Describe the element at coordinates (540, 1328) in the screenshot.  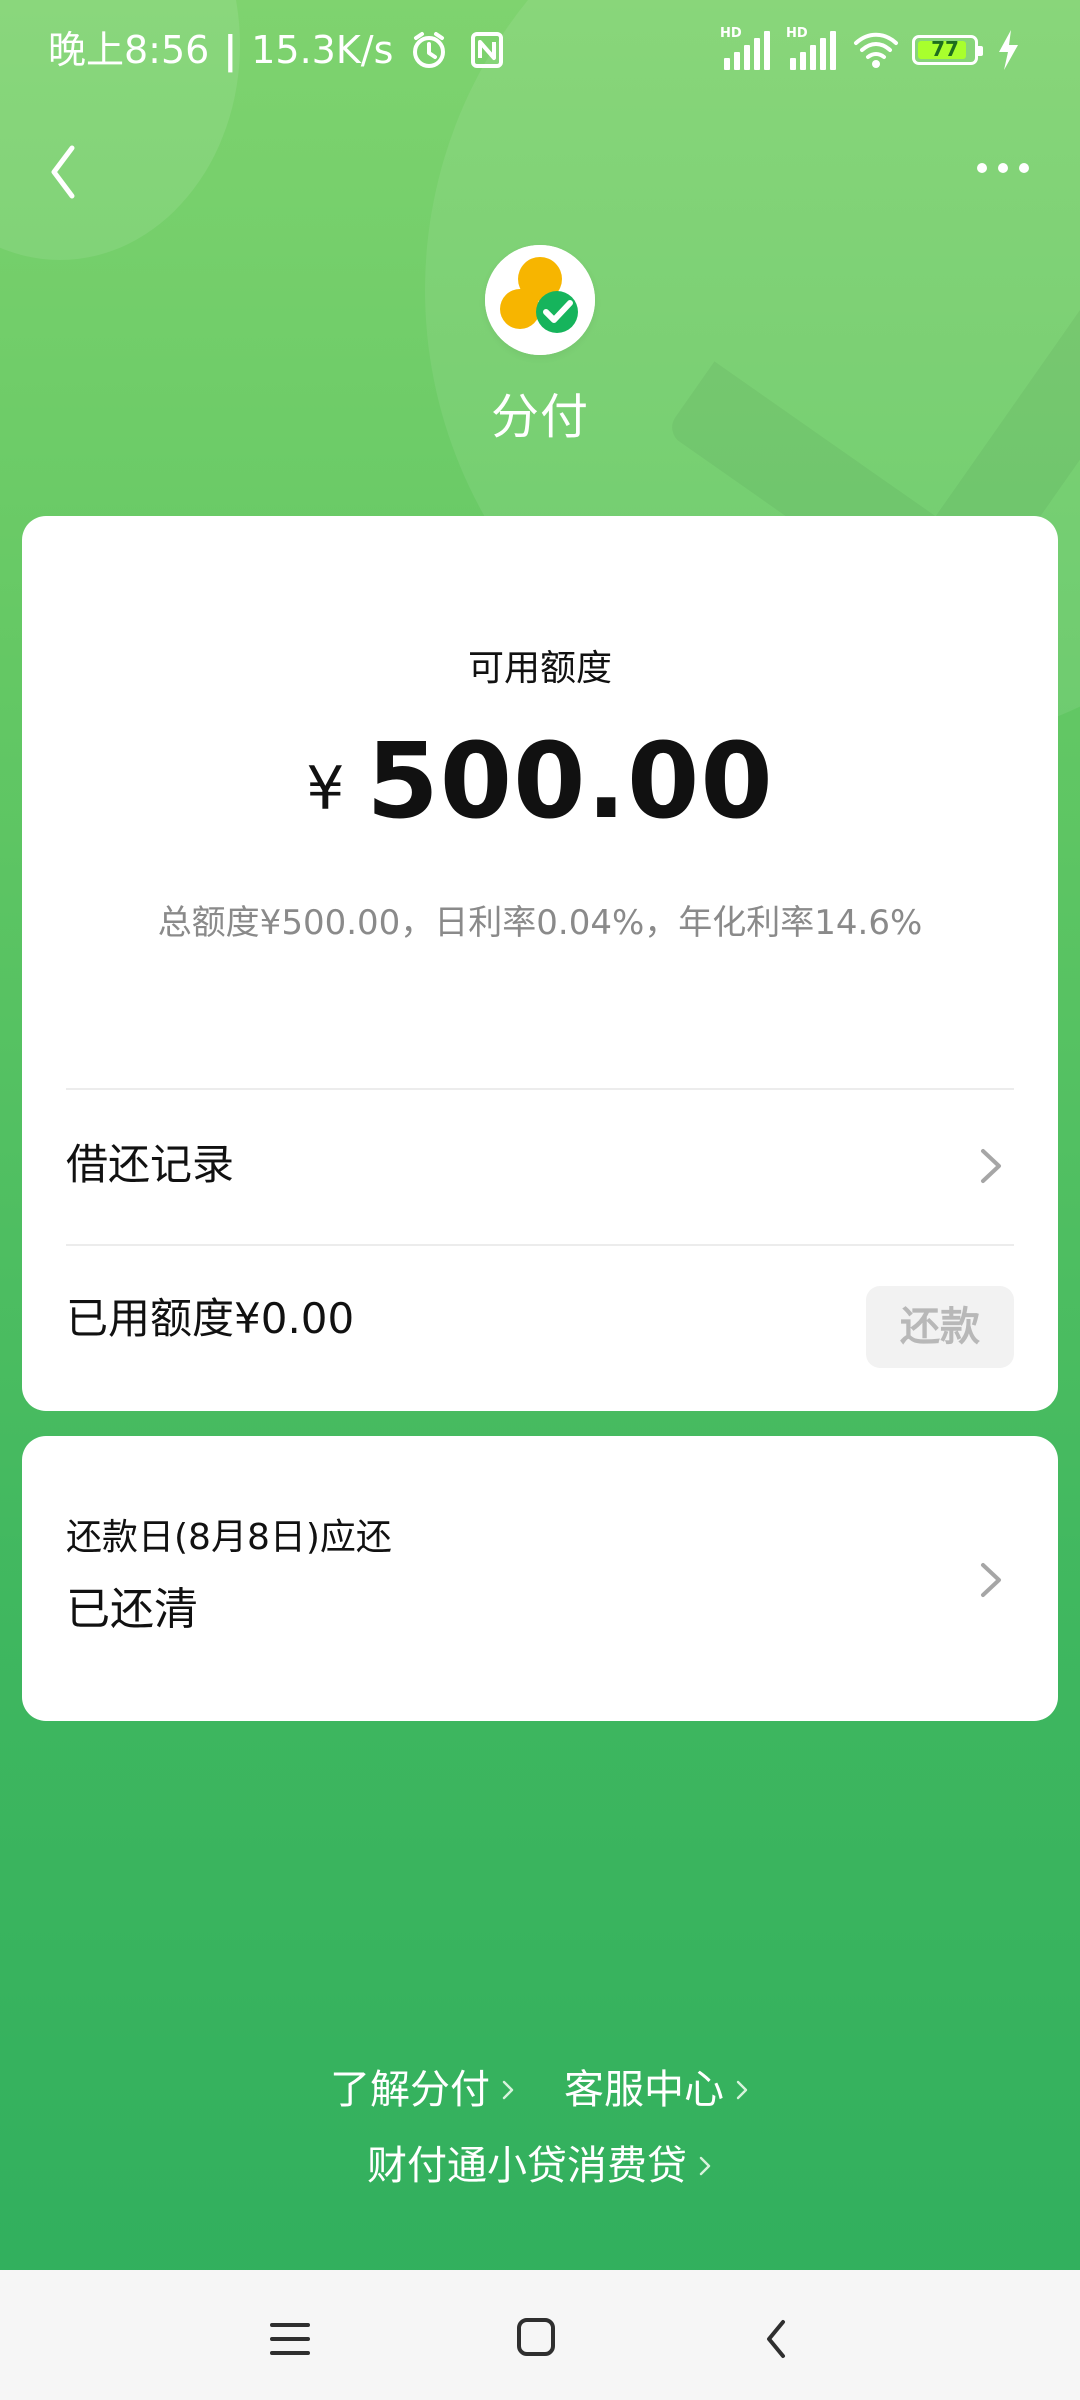
I see `used-credit-row: 已用额度¥0.00 还款` at that location.